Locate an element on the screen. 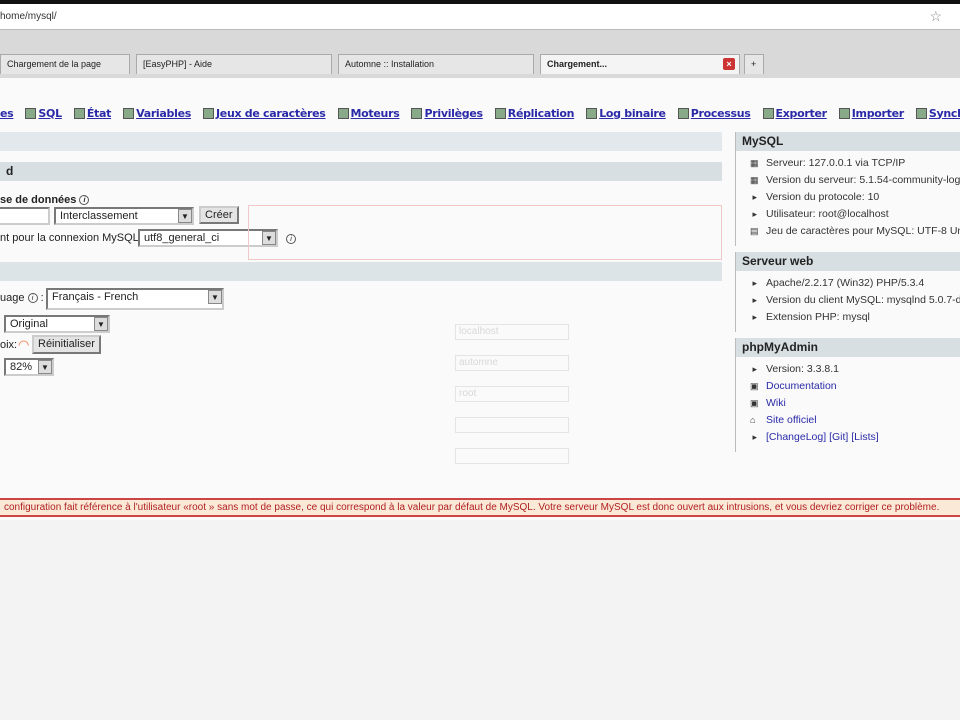 This screenshot has height=720, width=960. create-db-label: se de données i is located at coordinates (45, 200).